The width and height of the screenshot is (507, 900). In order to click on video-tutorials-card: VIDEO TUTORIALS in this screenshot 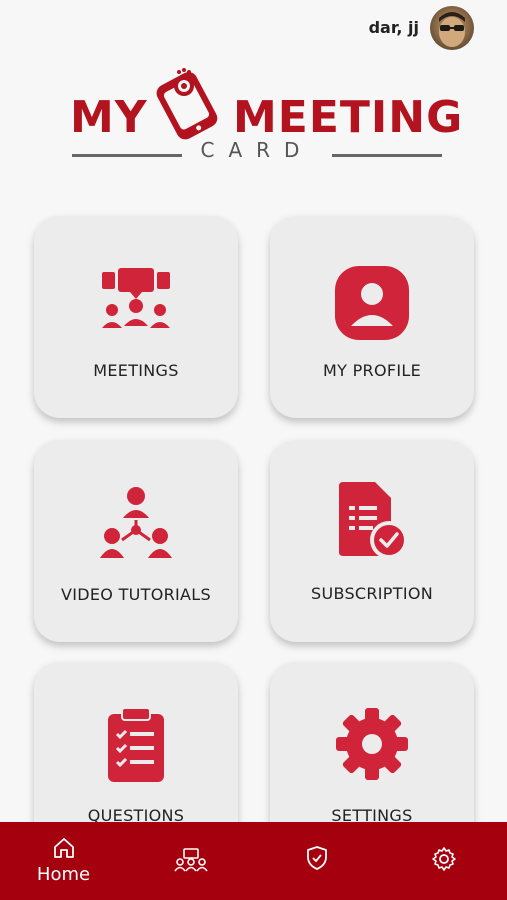, I will do `click(136, 541)`.